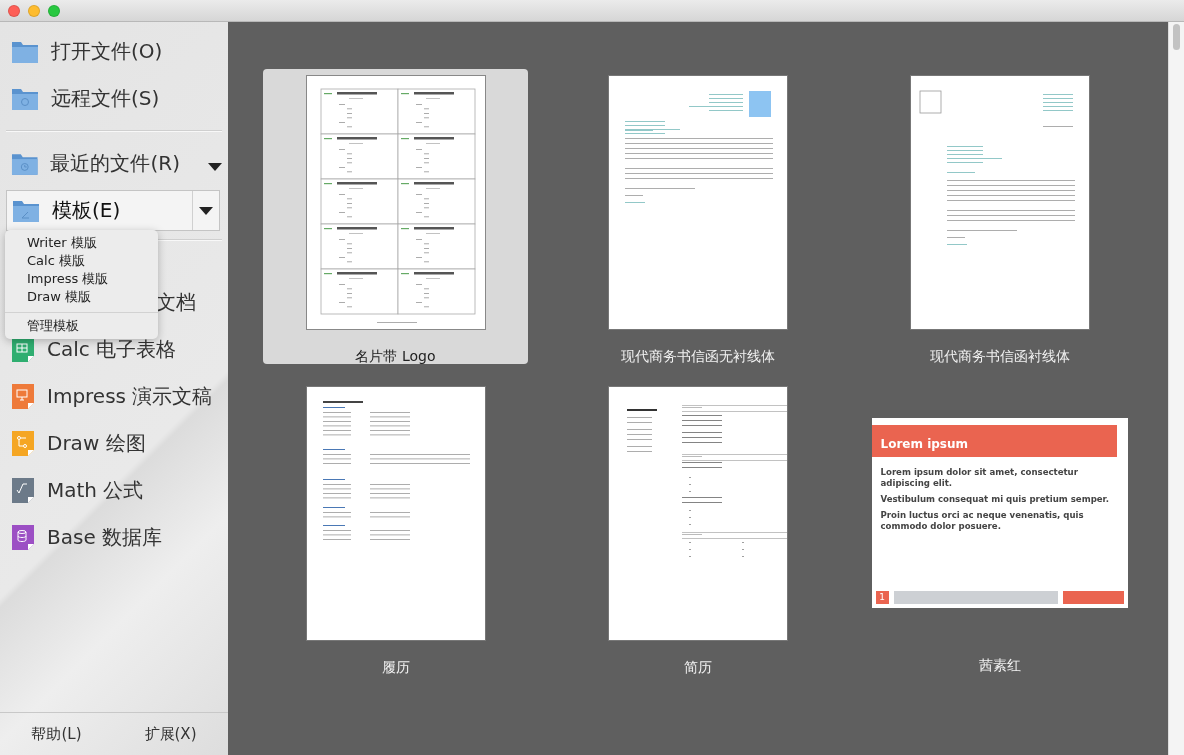  I want to click on menu-item: Writer 模版, so click(81, 243).